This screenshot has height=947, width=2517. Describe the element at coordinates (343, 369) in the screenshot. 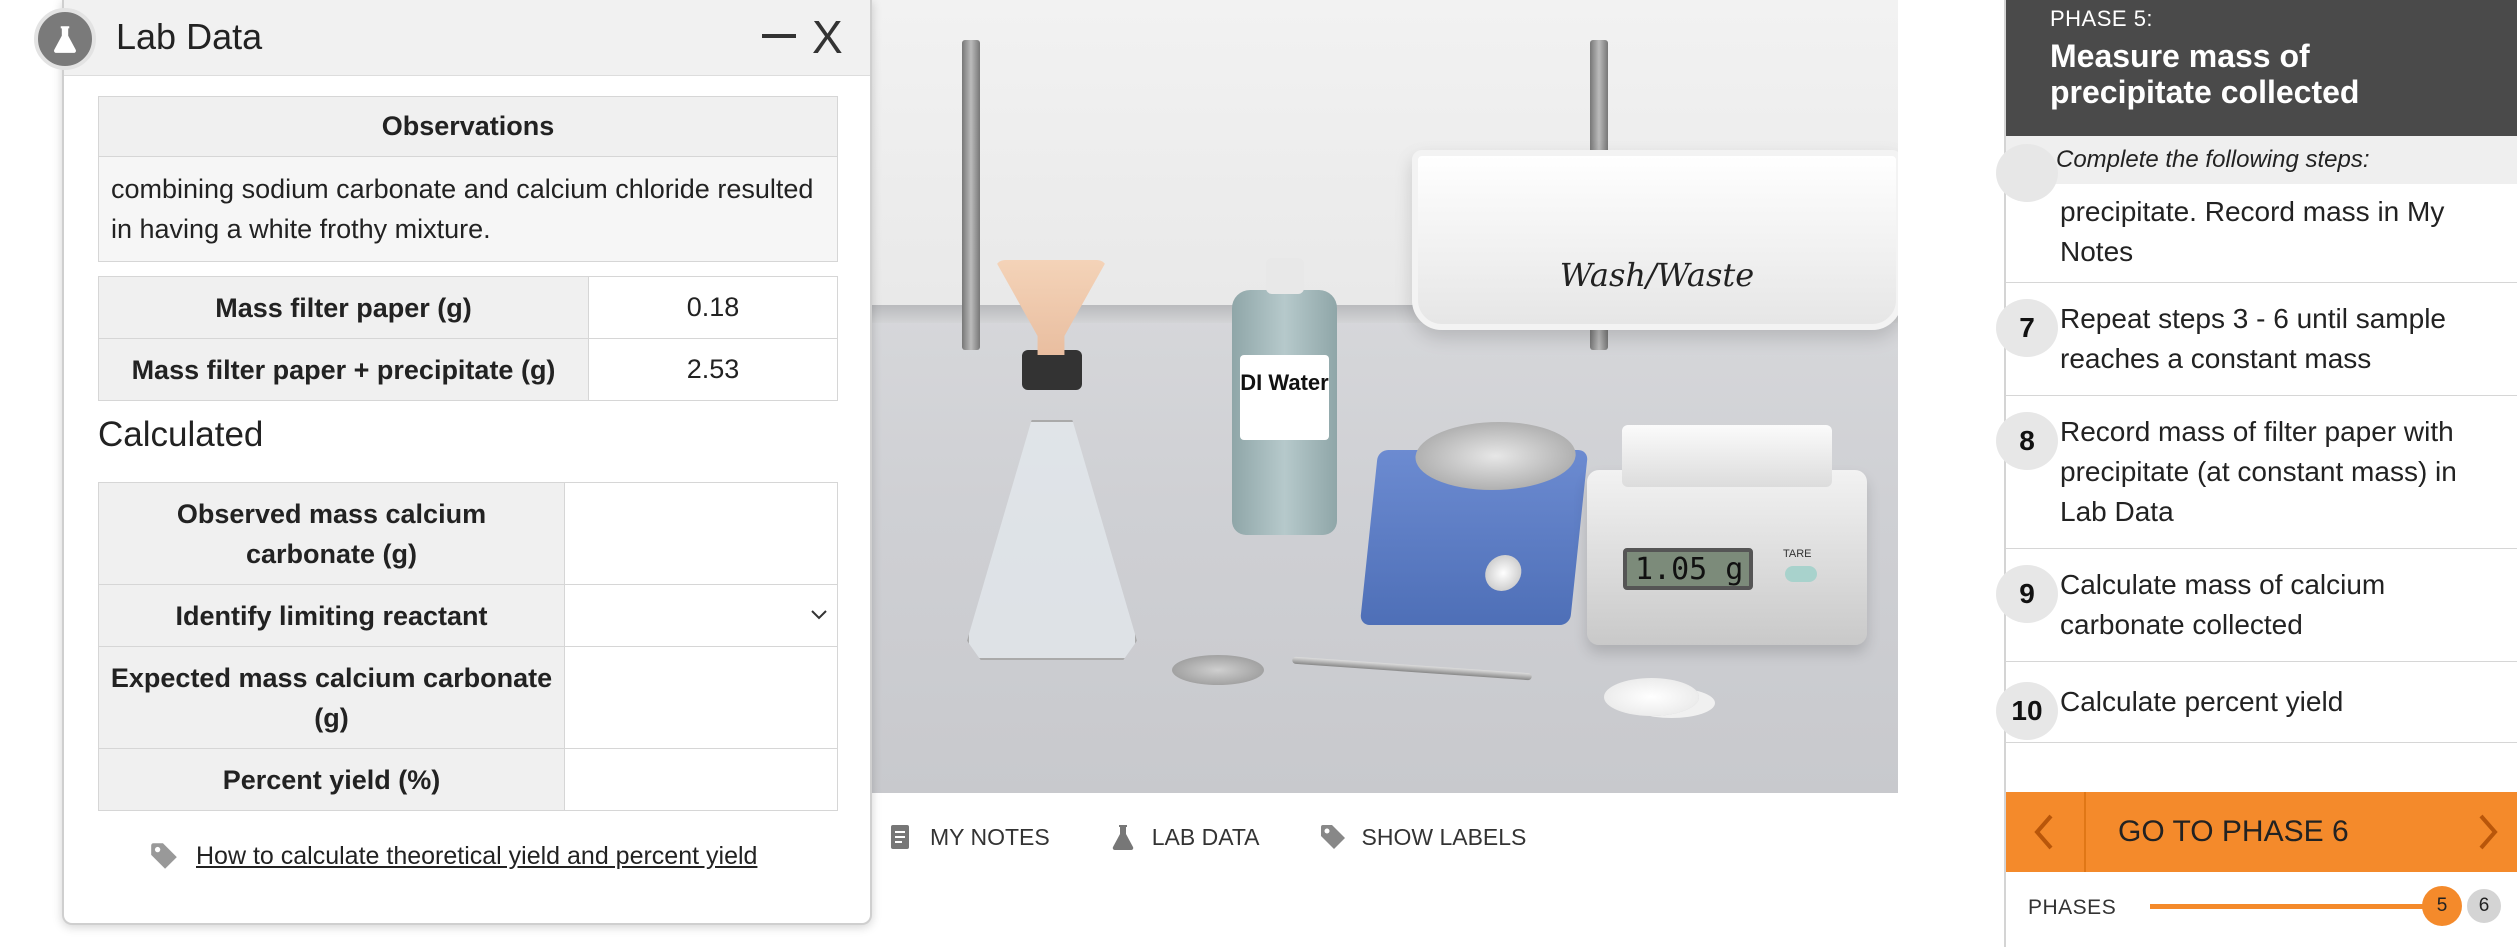

I see `mass-filter-paper-precipitate-label: Mass filter paper + precipitate (g)` at that location.